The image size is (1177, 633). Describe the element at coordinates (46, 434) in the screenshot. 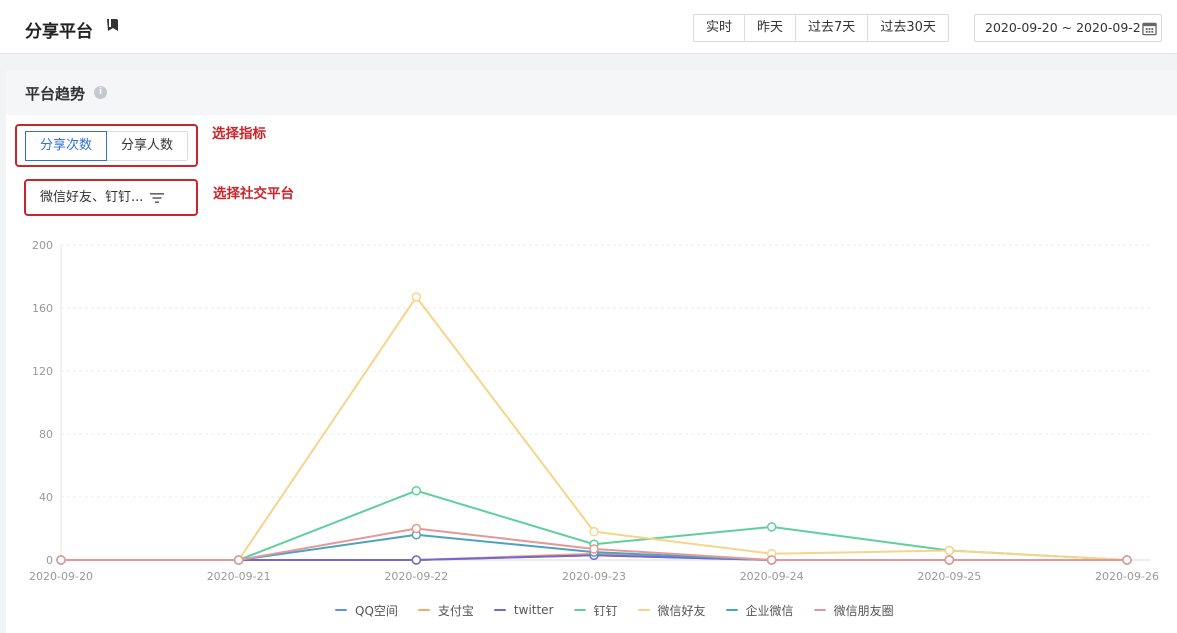

I see `y-tick-label: 80` at that location.